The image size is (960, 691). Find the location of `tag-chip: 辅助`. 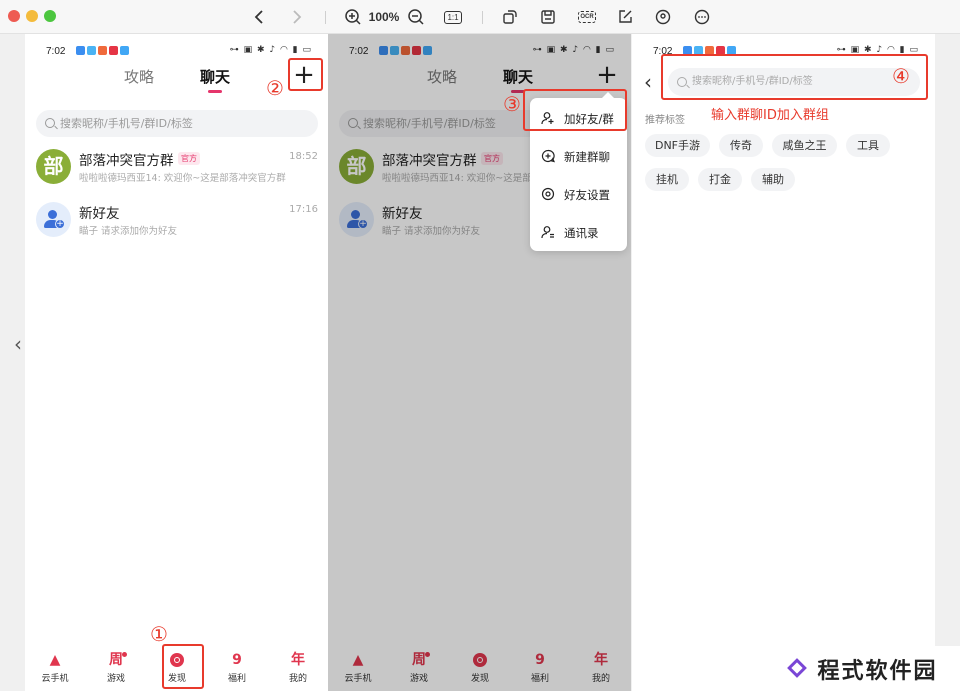

tag-chip: 辅助 is located at coordinates (773, 179).